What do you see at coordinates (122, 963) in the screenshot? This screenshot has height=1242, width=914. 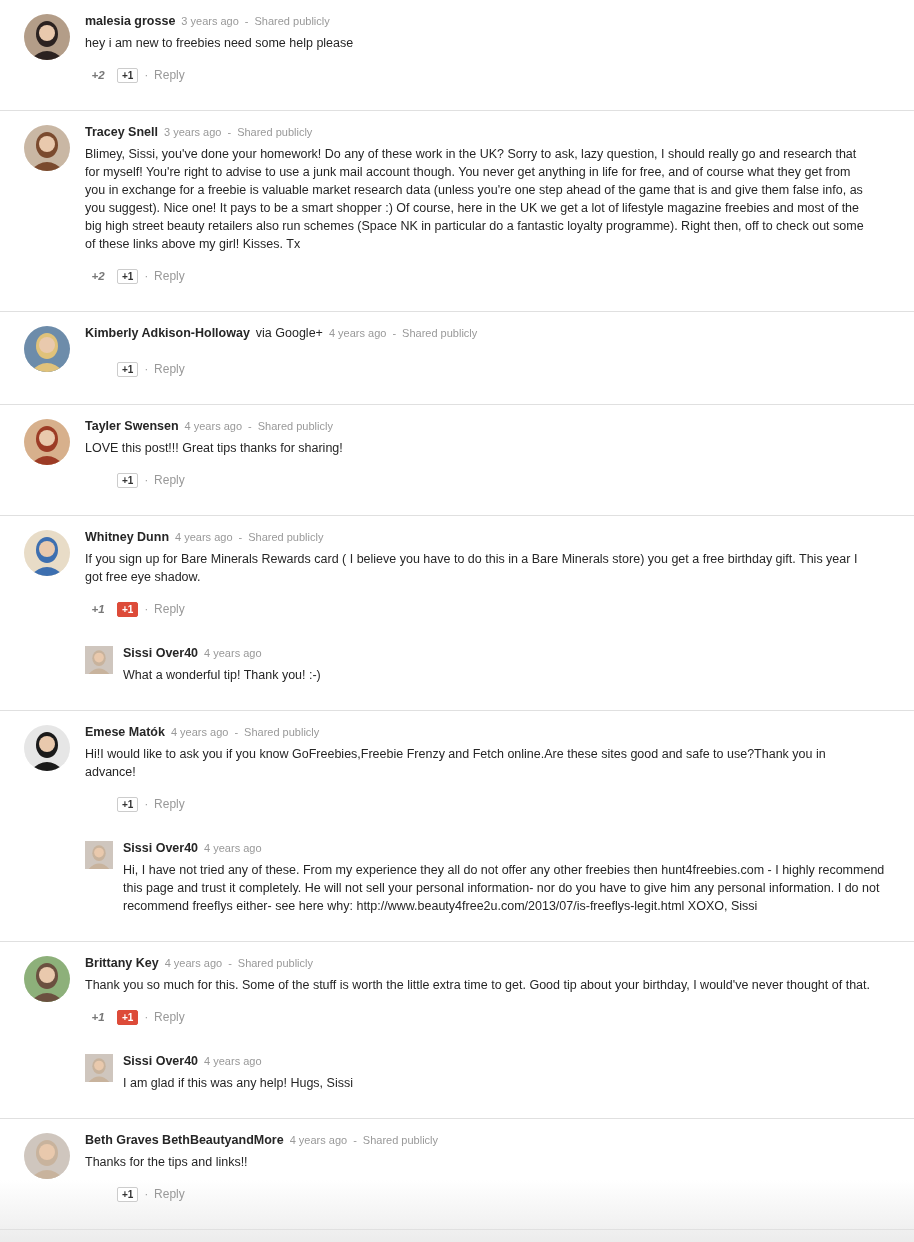 I see `author-name: Brittany Key` at bounding box center [122, 963].